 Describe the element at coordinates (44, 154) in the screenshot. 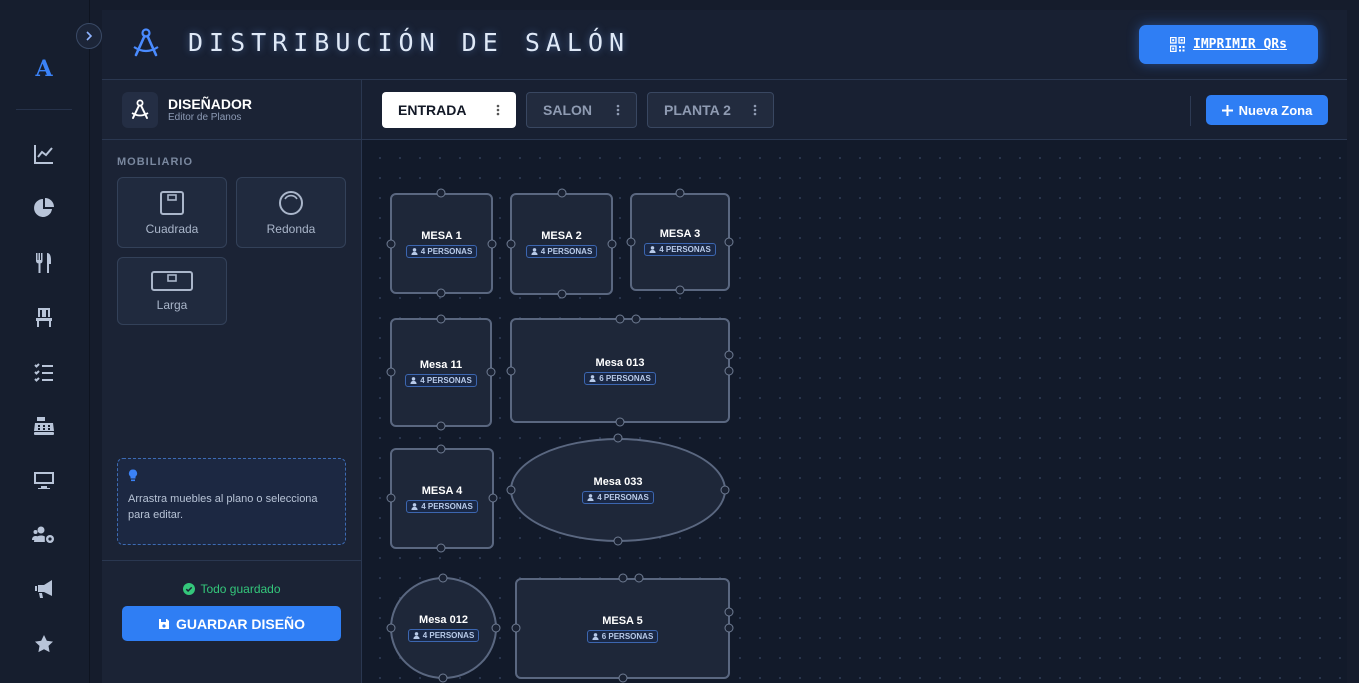

I see `chart-line-icon` at that location.